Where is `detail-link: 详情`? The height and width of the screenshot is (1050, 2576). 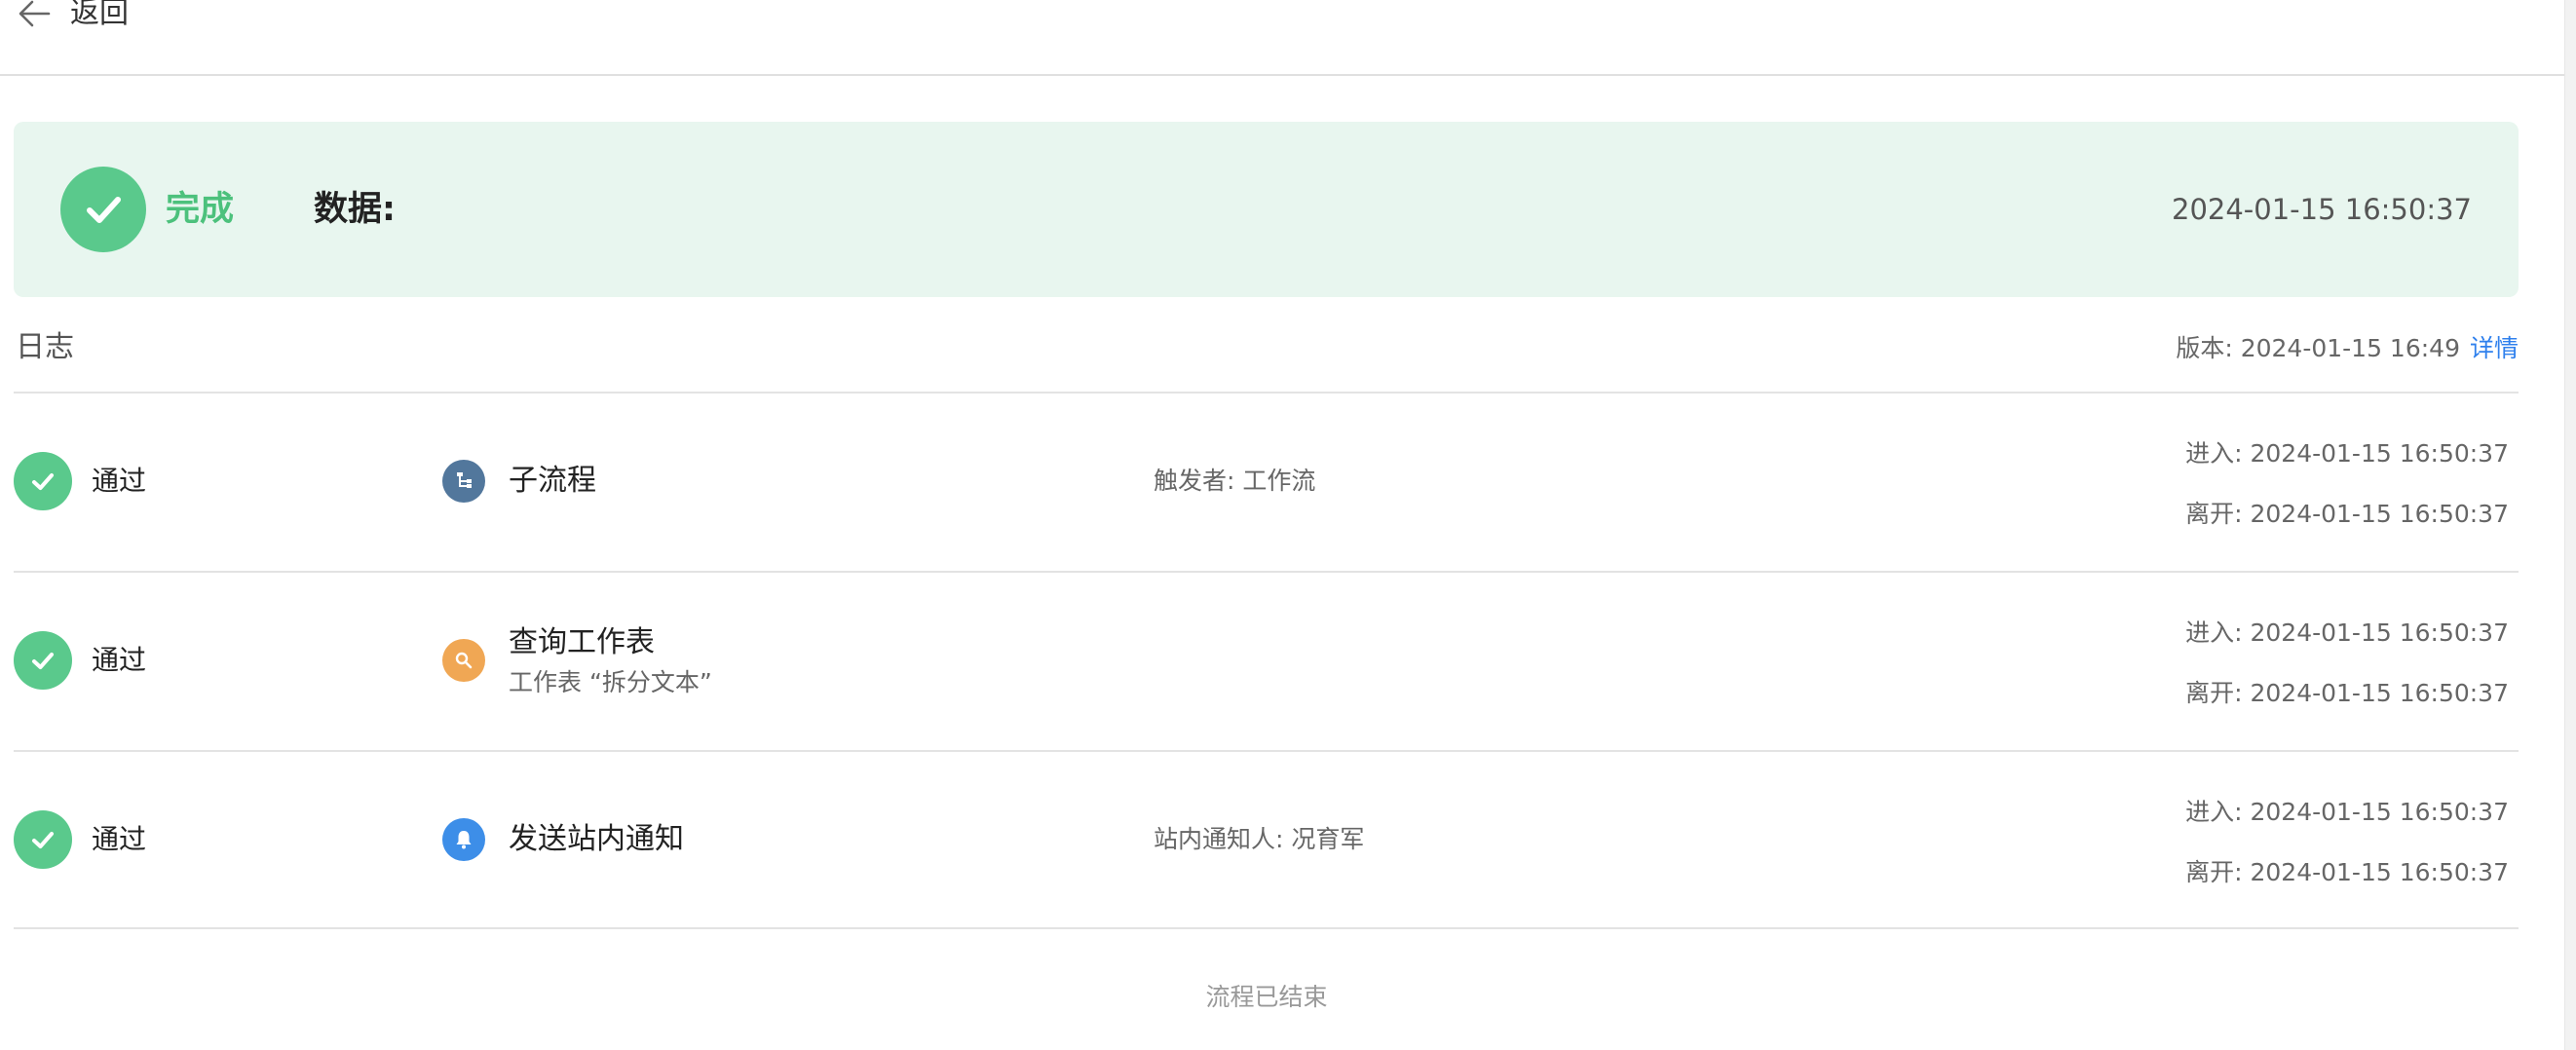
detail-link: 详情 is located at coordinates (2494, 348).